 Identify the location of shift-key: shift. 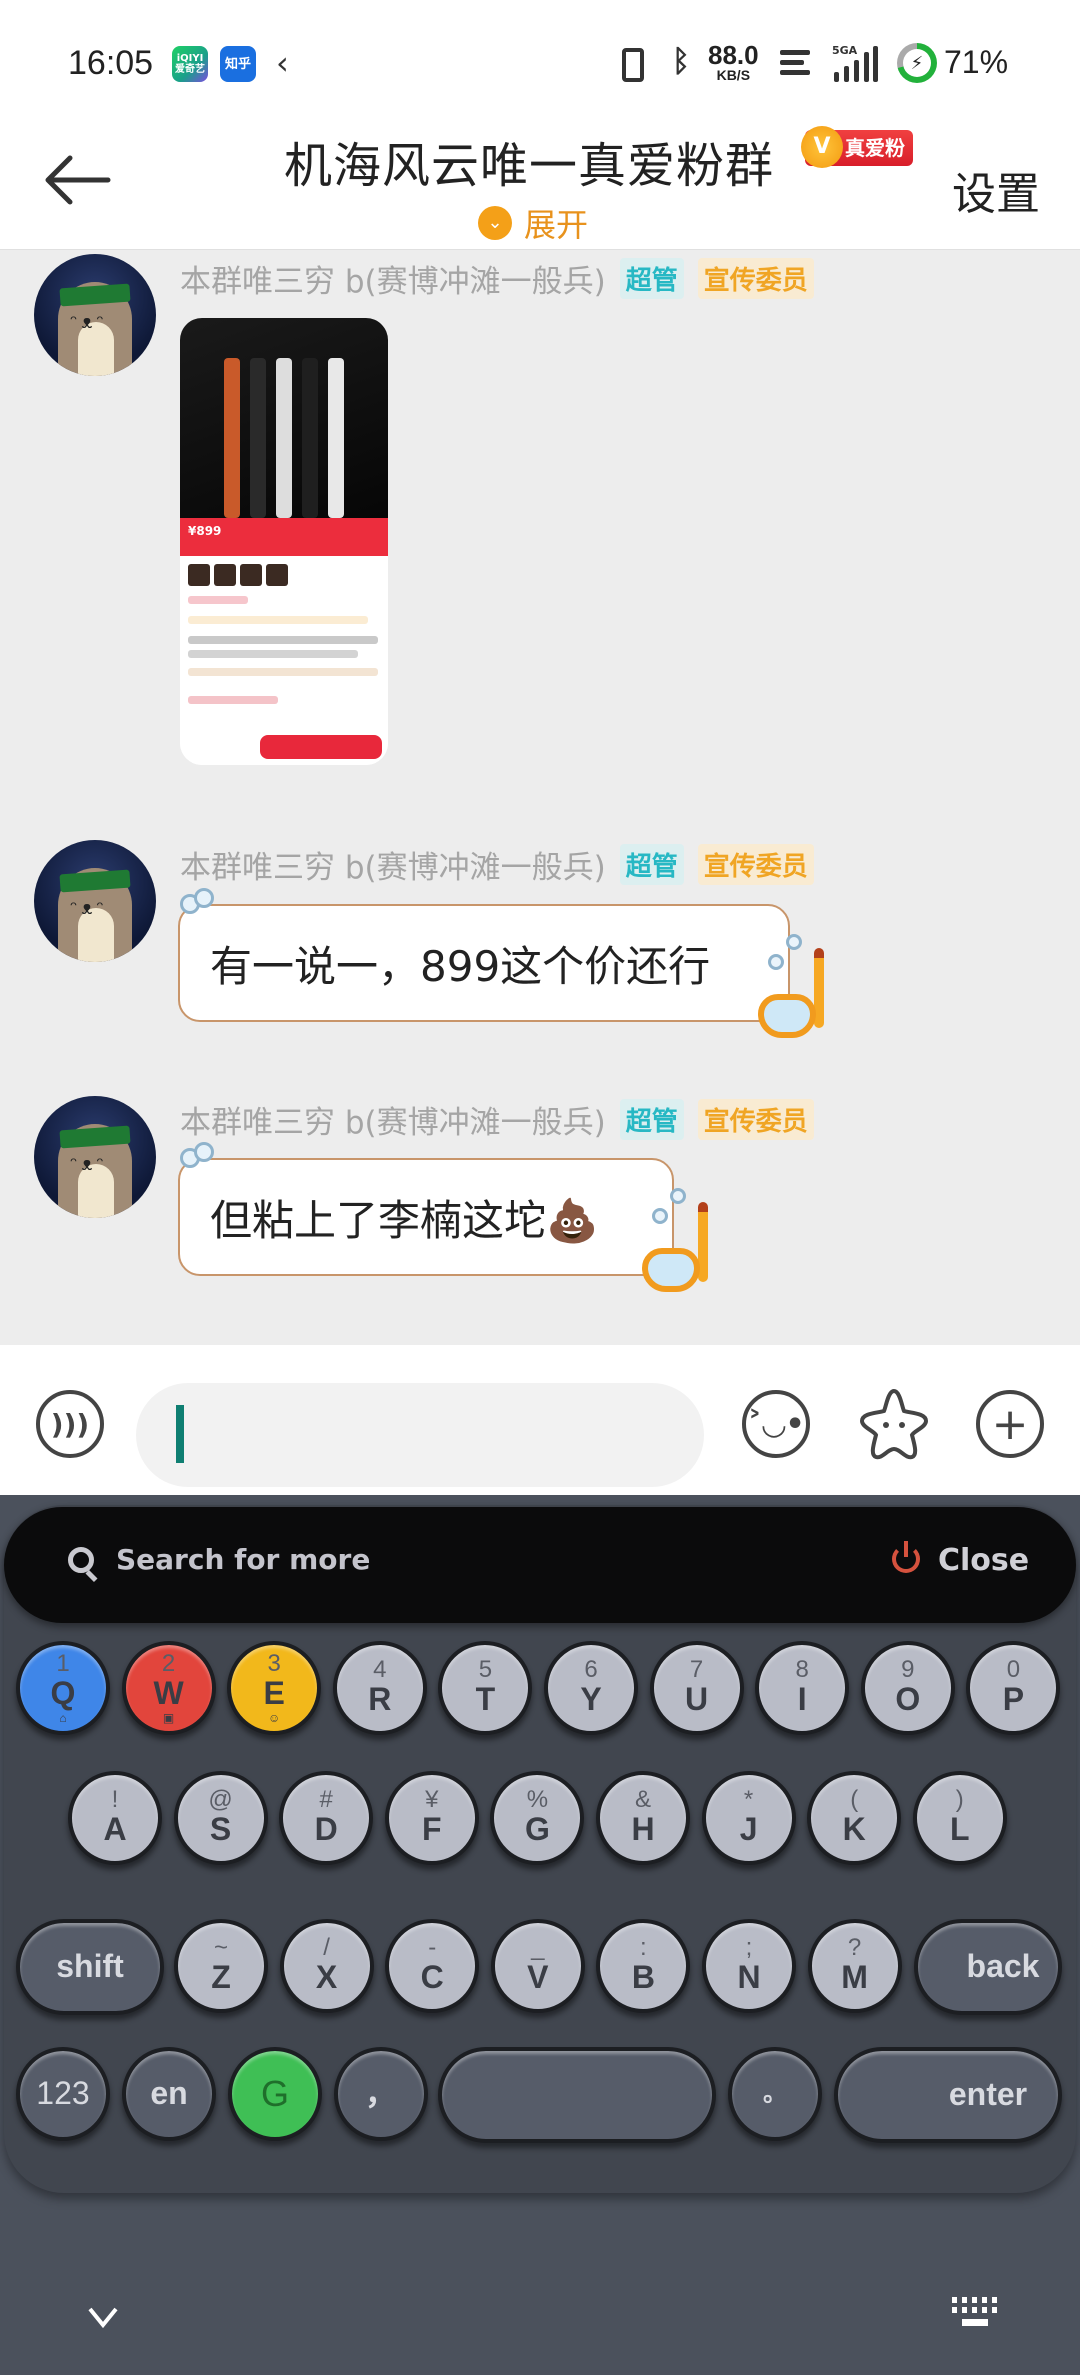
(90, 1967).